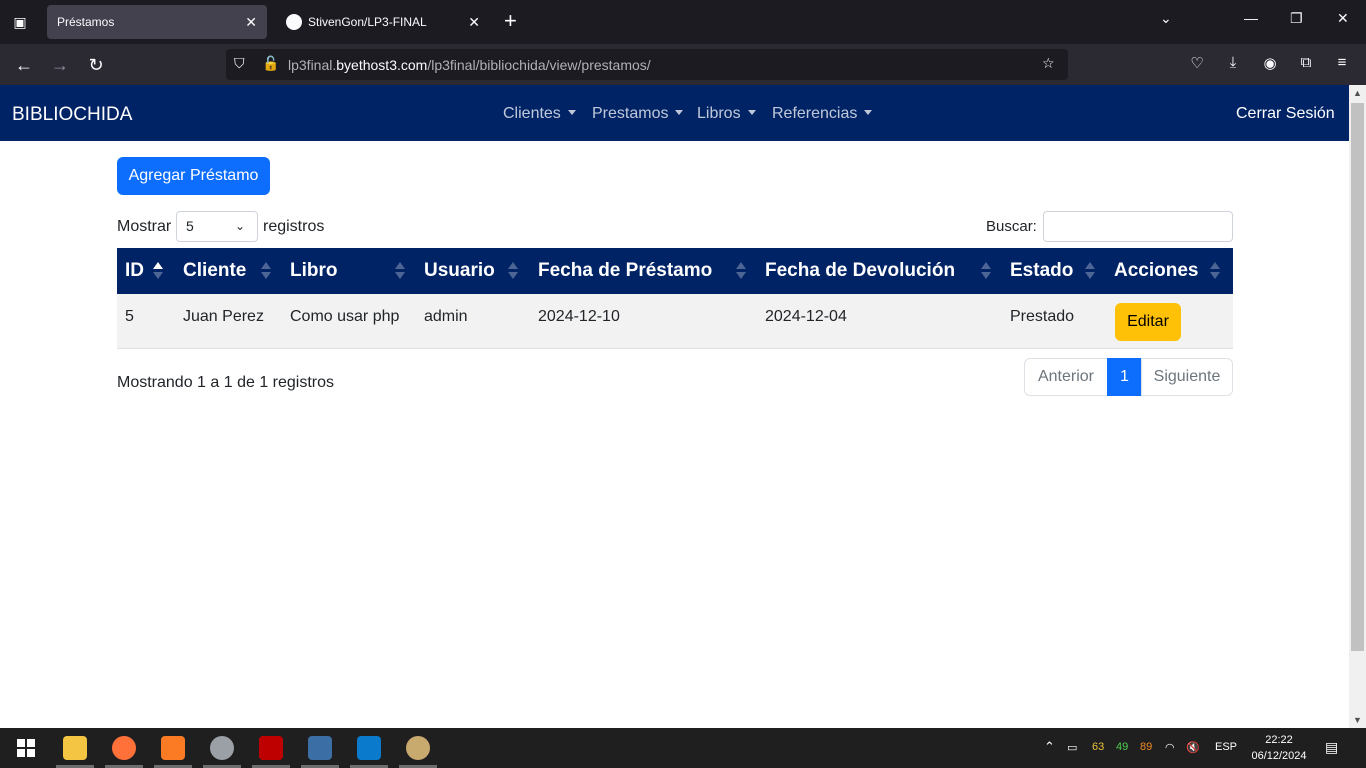 Image resolution: width=1366 pixels, height=768 pixels. Describe the element at coordinates (806, 316) in the screenshot. I see `cell-fecha-devolucion: 2024-12-04` at that location.